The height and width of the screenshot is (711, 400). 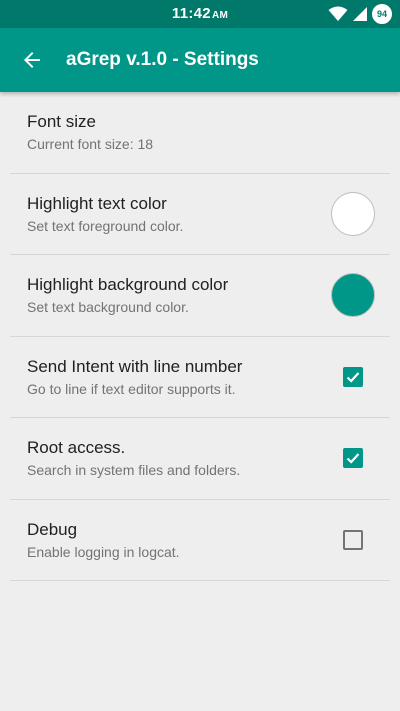 I want to click on pref-title: Font size, so click(x=61, y=122).